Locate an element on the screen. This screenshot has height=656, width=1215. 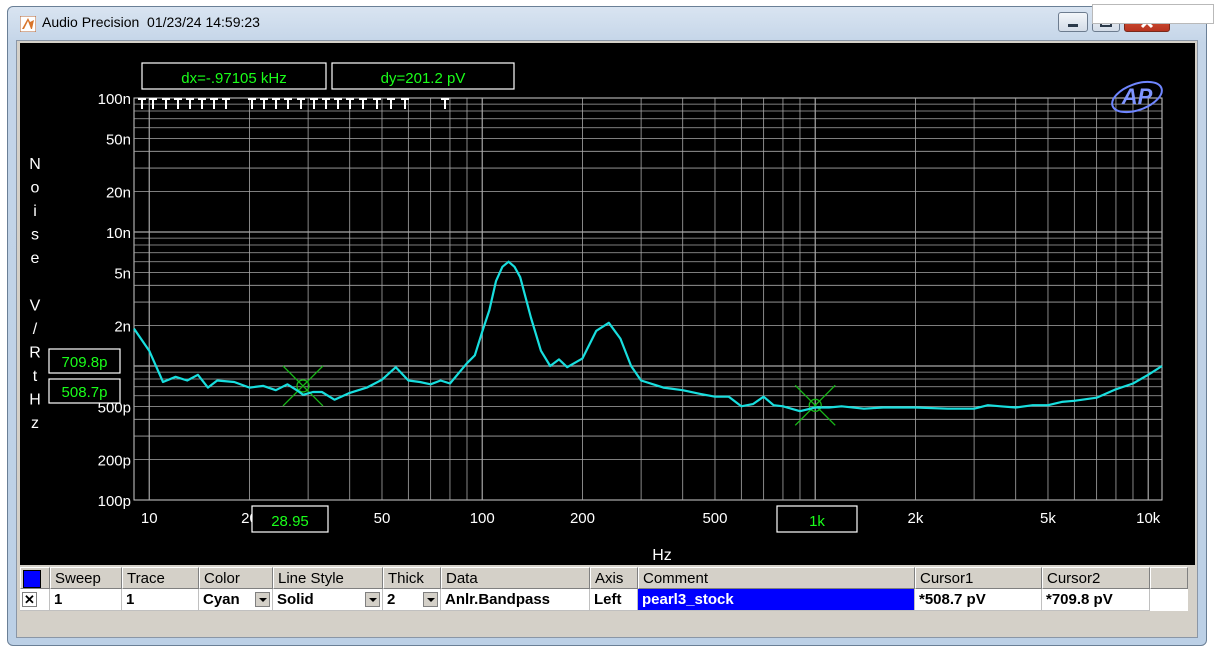
y-tick-label: 10n is located at coordinates (118, 233).